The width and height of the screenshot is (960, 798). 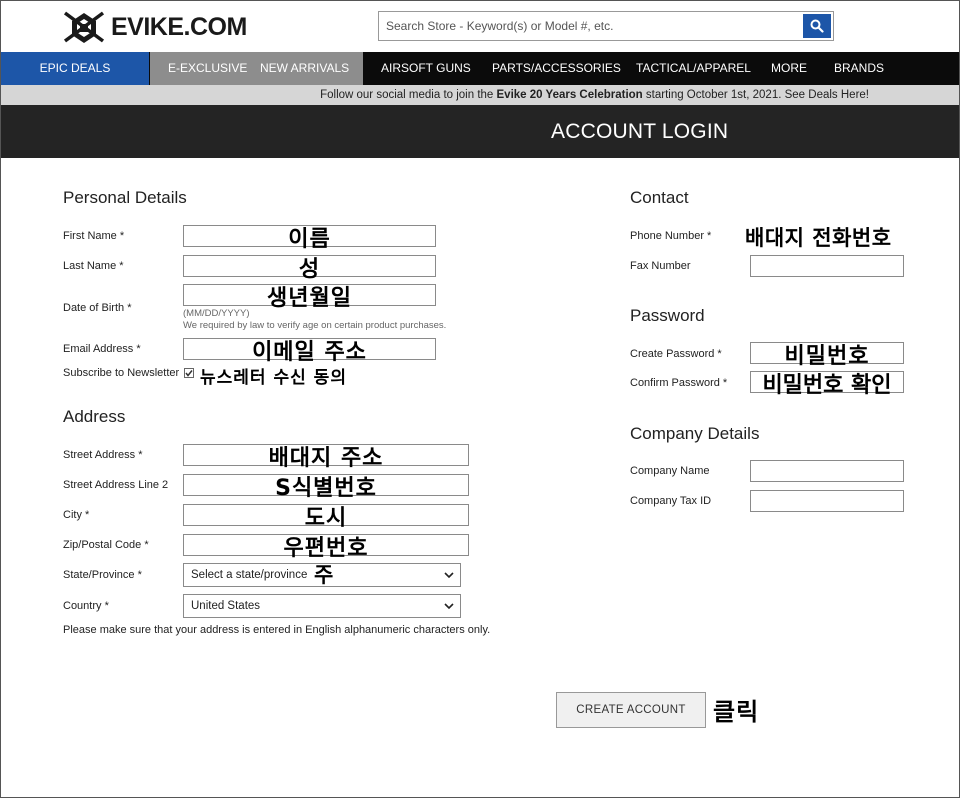 What do you see at coordinates (121, 373) in the screenshot?
I see `newsletter-label: Subscribe to Newsletter` at bounding box center [121, 373].